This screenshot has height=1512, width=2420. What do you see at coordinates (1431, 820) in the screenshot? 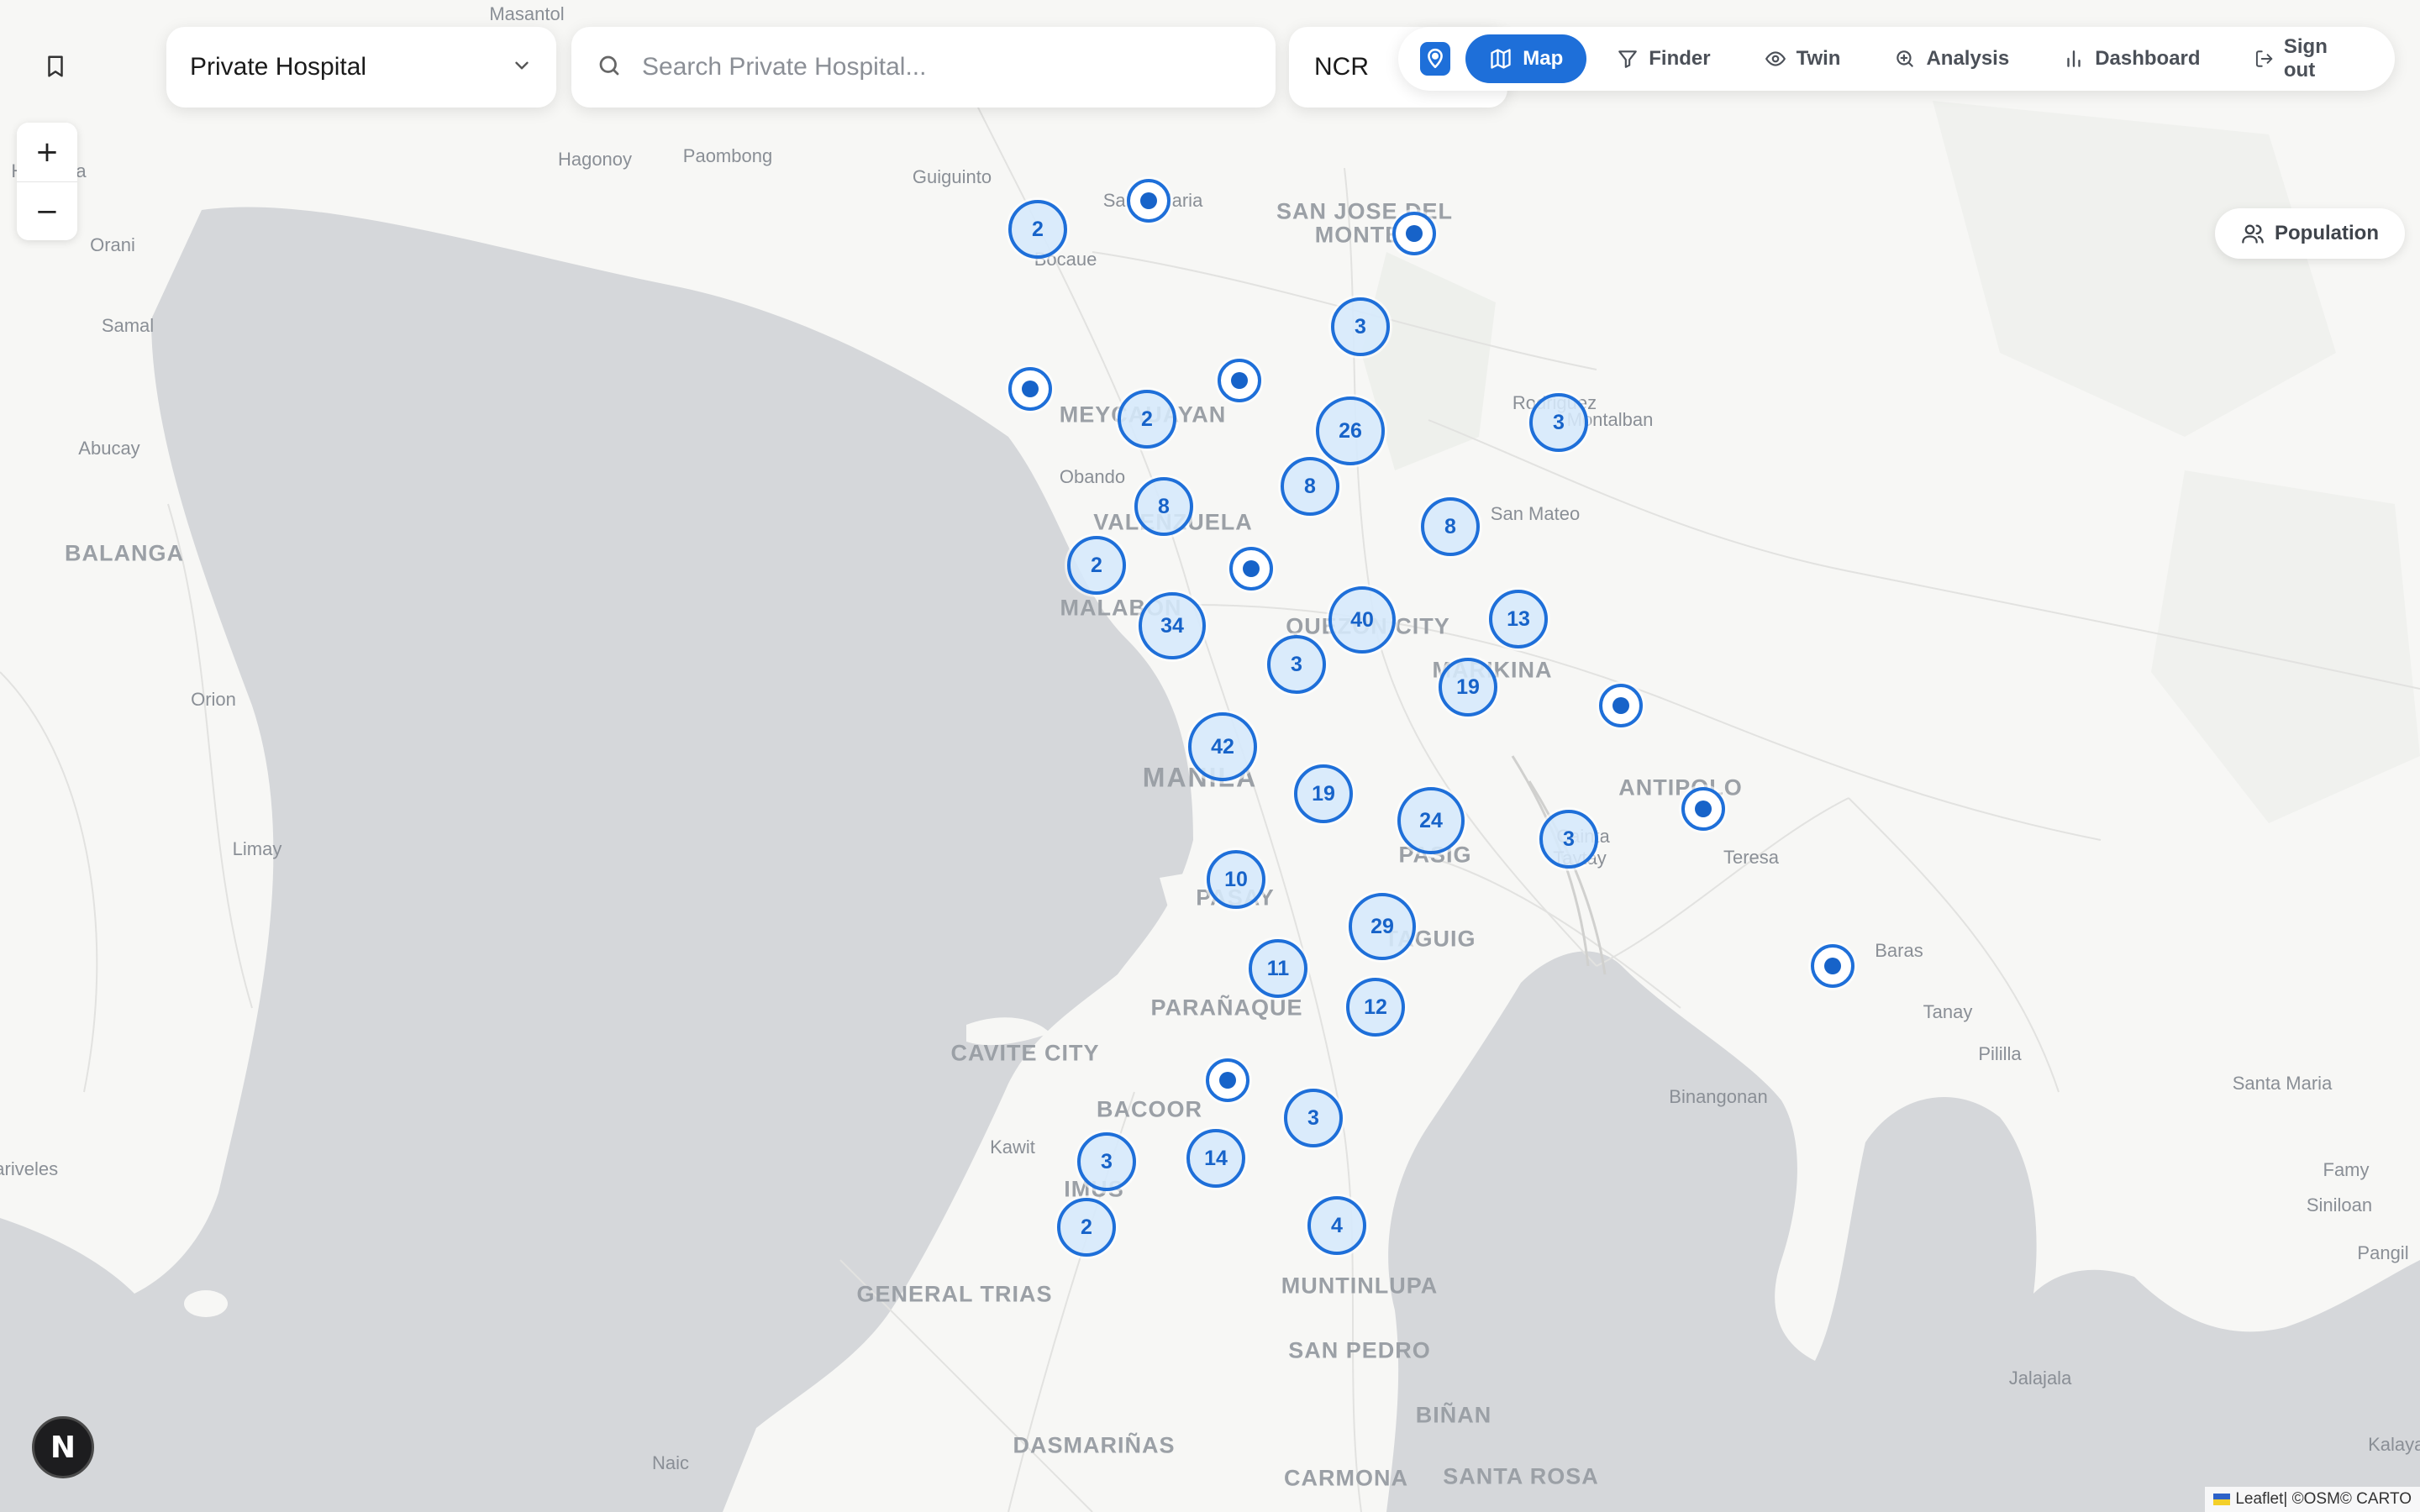
I see `hospital-cluster-marker: 24` at bounding box center [1431, 820].